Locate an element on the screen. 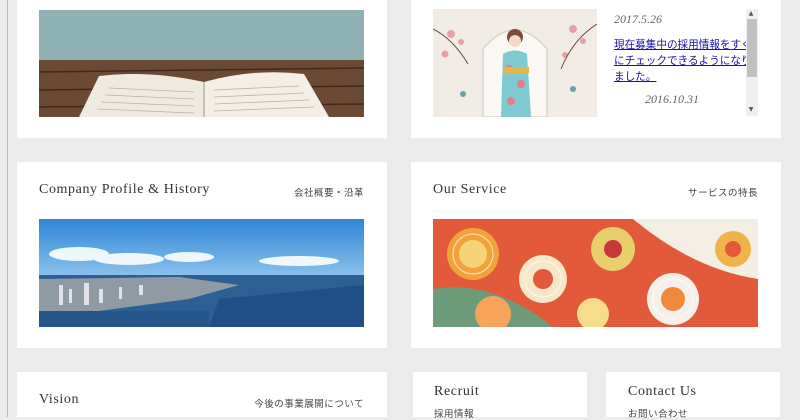 This screenshot has width=800, height=420. news-scrollbar: ▲ ▼ is located at coordinates (752, 62).